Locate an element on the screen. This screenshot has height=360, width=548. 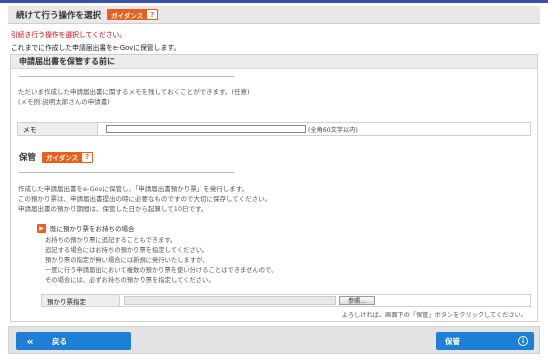
receipt-label: 預かり票指定 is located at coordinates (81, 300).